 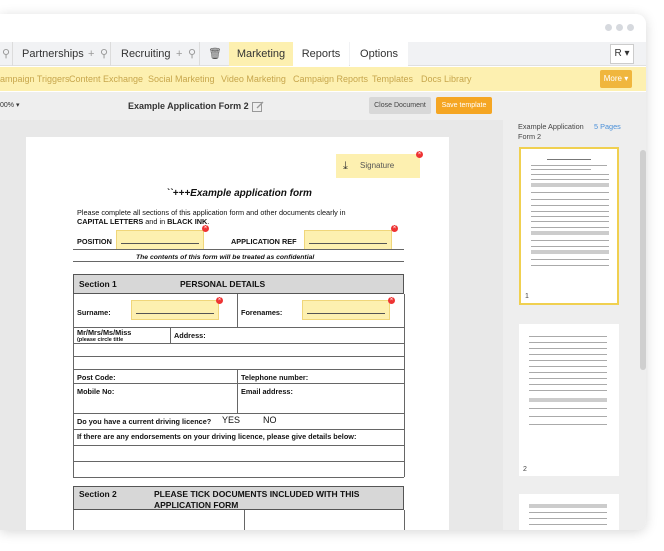 What do you see at coordinates (160, 240) in the screenshot?
I see `position-field` at bounding box center [160, 240].